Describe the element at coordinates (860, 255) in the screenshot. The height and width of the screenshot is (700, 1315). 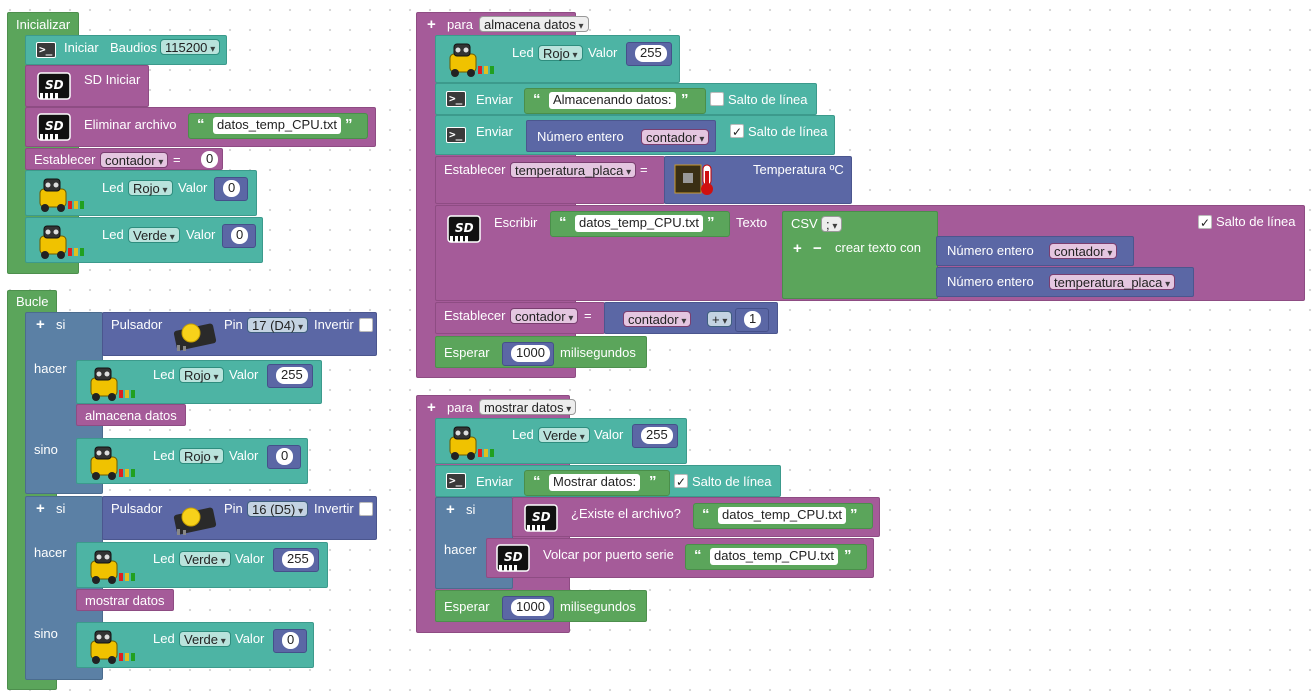
I see `csv-block: CSV ; + − crear texto con` at that location.